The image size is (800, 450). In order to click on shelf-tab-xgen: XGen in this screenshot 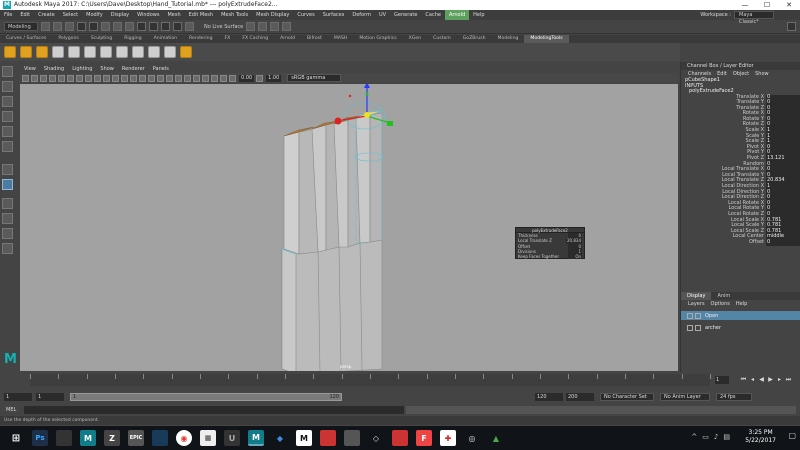, I will do `click(415, 39)`.